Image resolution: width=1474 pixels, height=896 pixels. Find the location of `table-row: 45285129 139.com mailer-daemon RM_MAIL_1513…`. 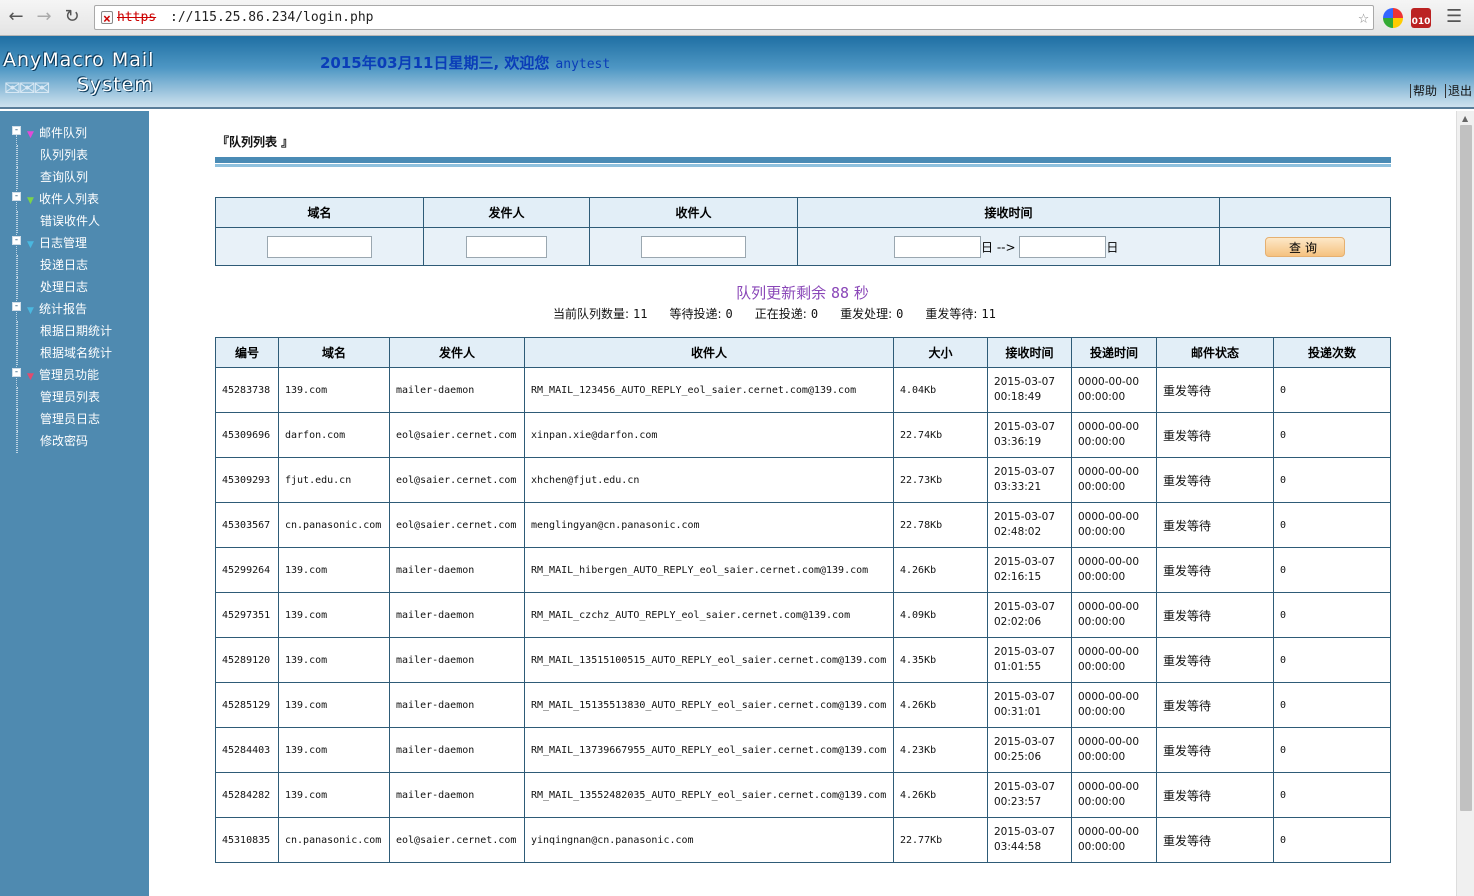

table-row: 45285129 139.com mailer-daemon RM_MAIL_1513… is located at coordinates (803, 705).